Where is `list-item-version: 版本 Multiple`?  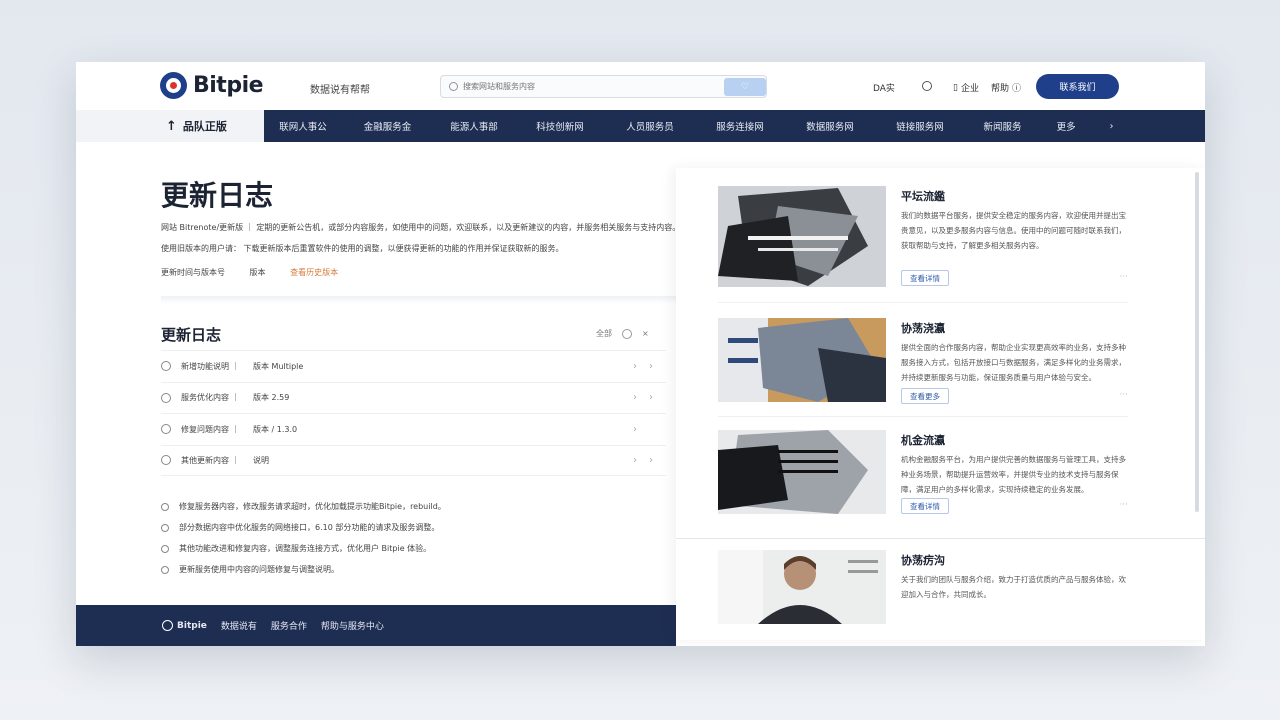 list-item-version: 版本 Multiple is located at coordinates (278, 366).